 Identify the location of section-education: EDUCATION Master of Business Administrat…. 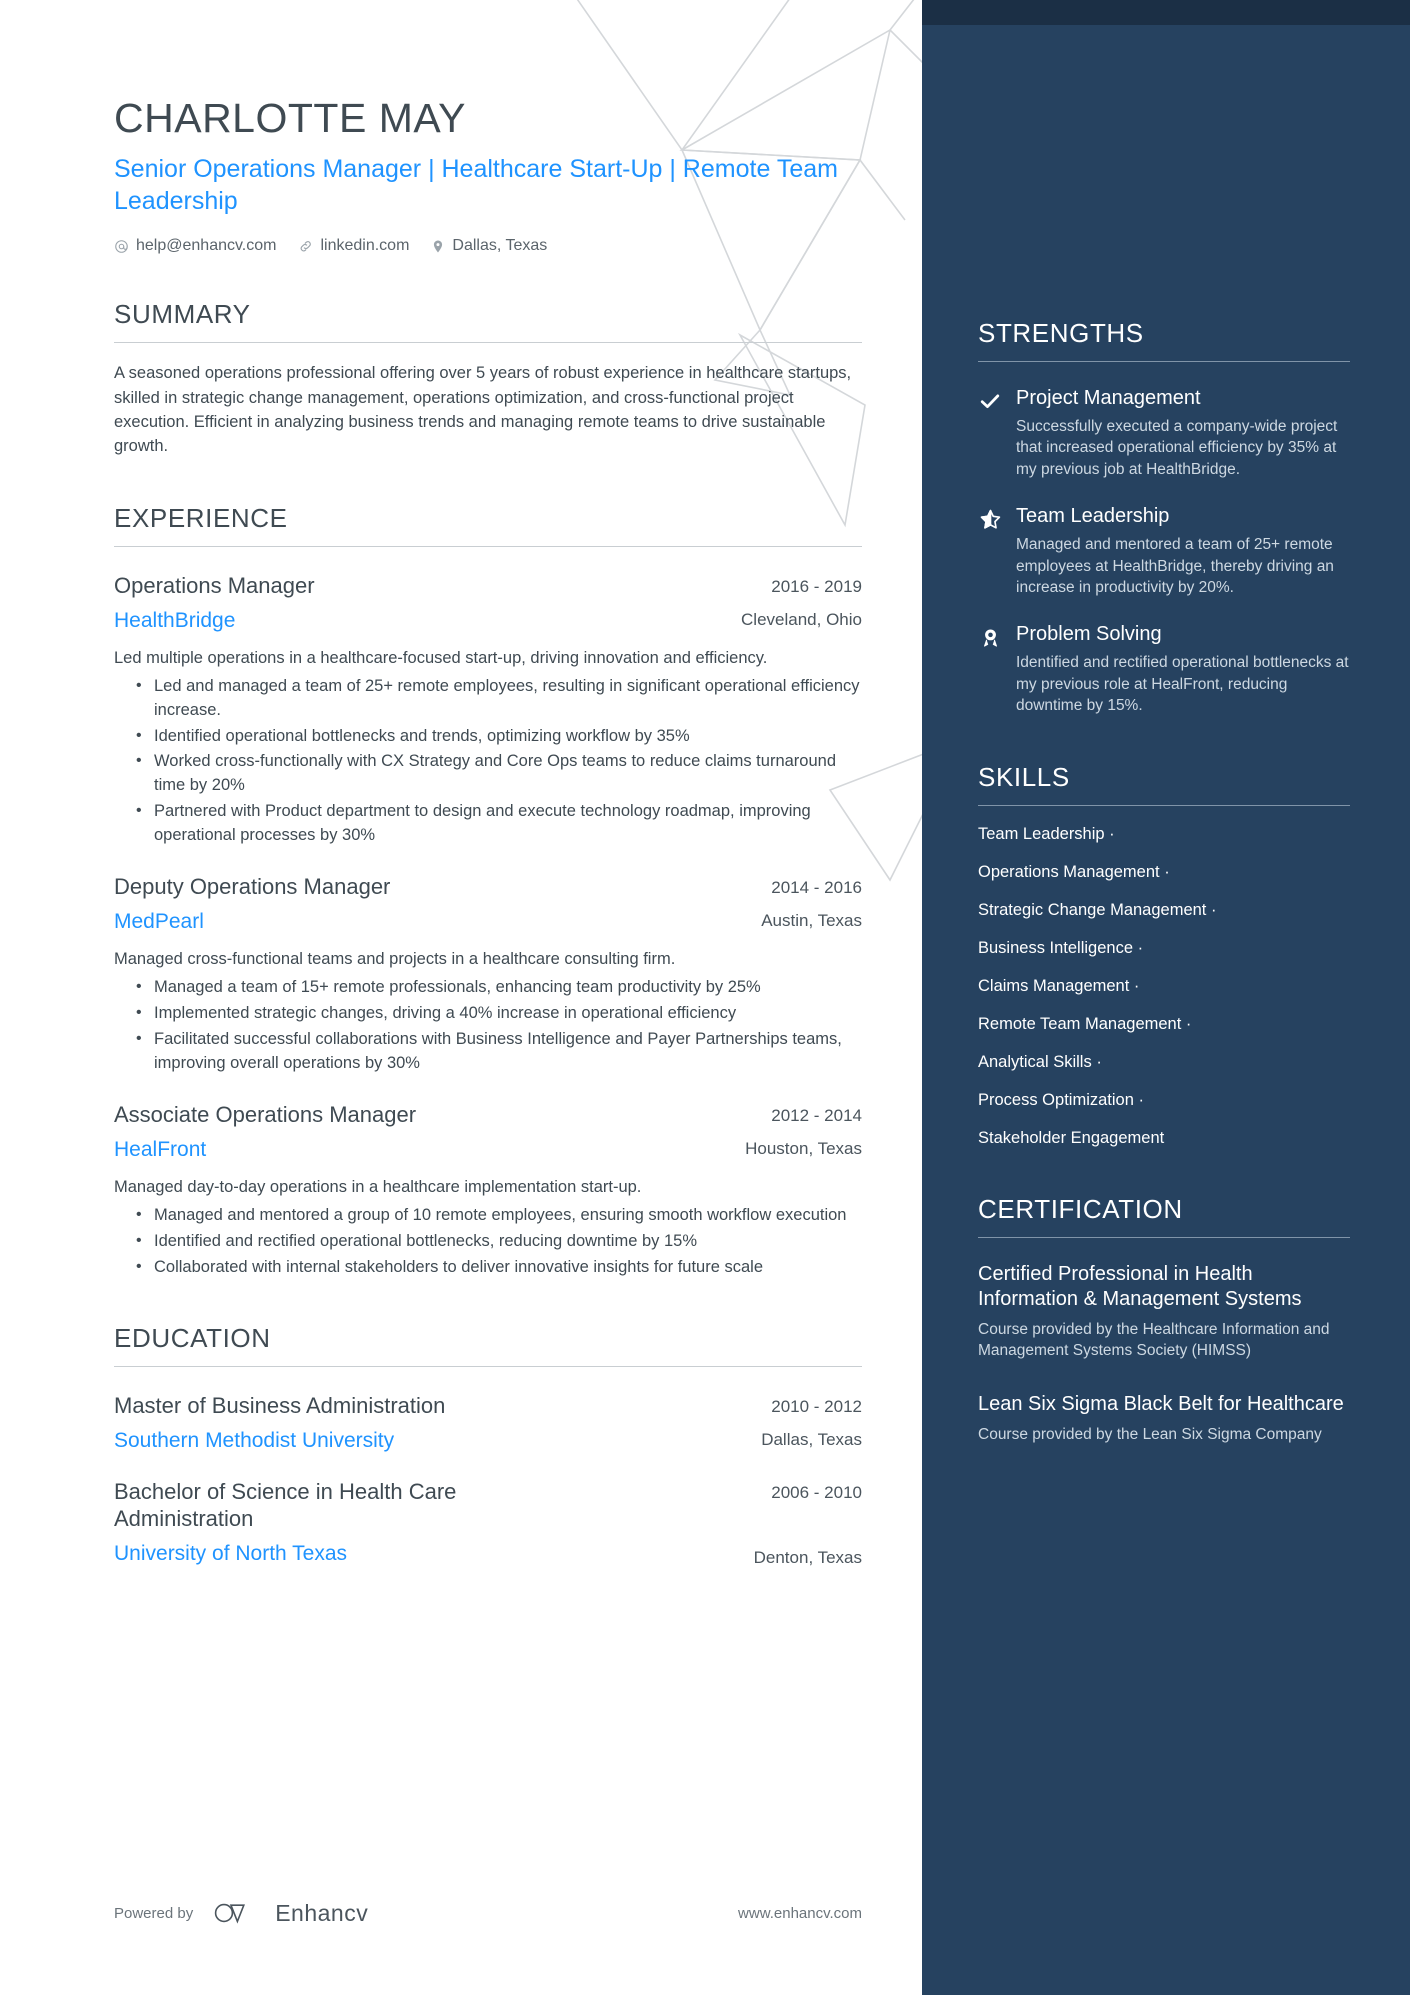
(488, 1445).